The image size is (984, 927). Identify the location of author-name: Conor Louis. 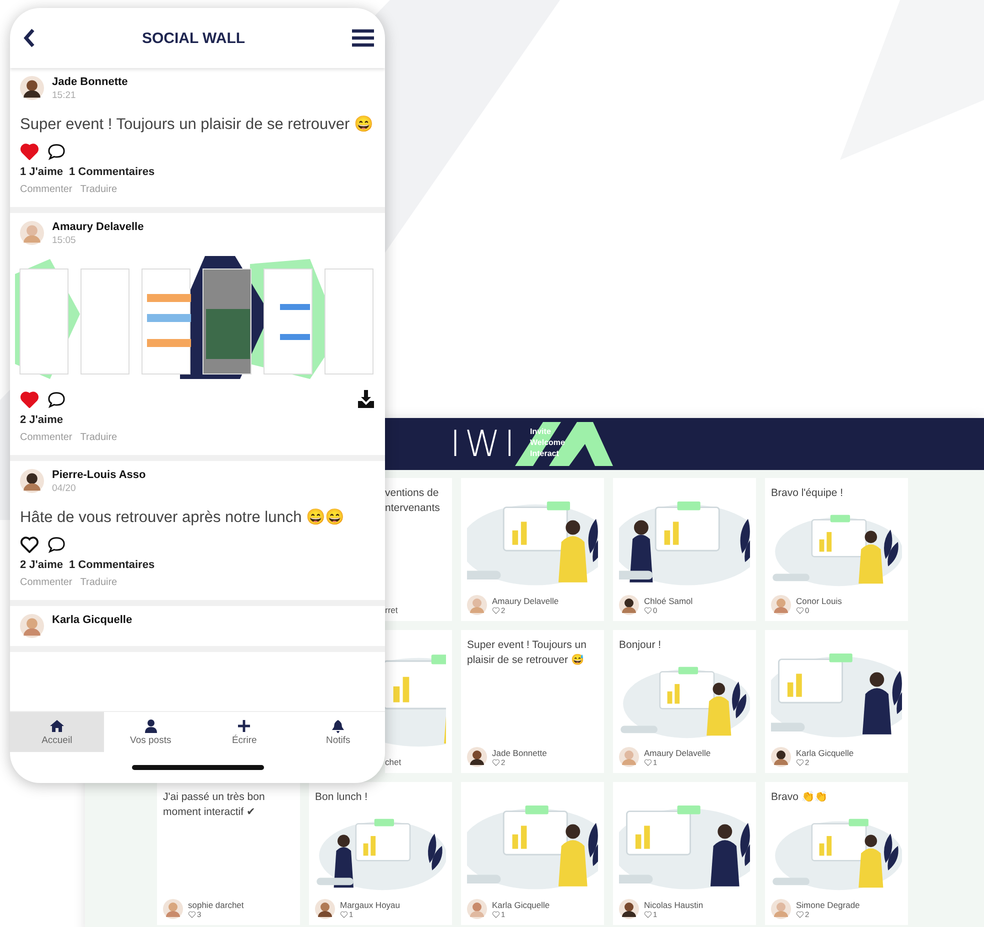
(819, 601).